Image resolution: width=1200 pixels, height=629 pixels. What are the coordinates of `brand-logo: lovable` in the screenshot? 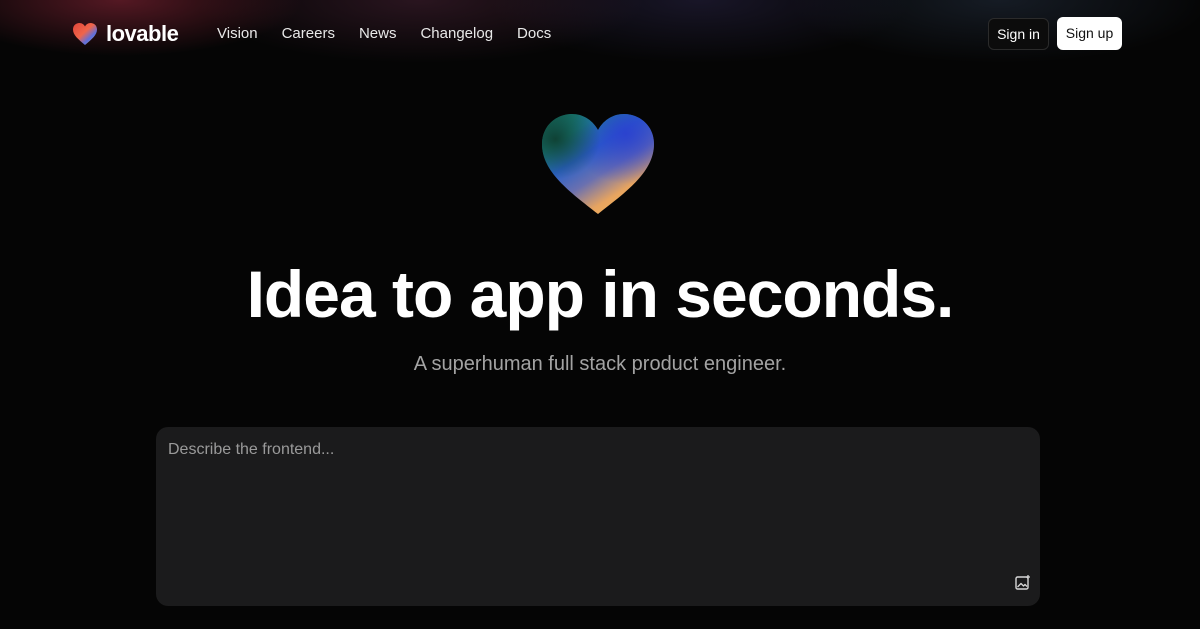 It's located at (125, 34).